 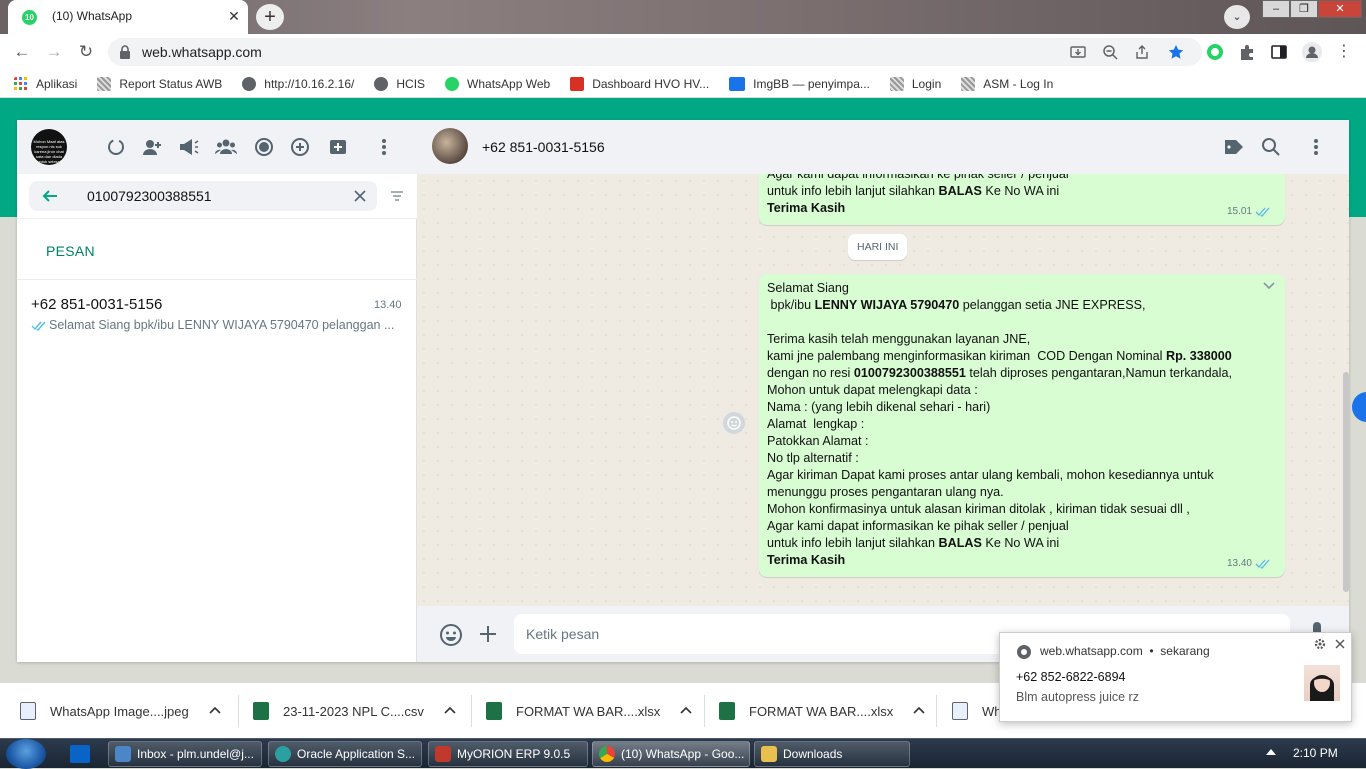 What do you see at coordinates (508, 754) in the screenshot?
I see `taskbar-item-myorion: MyORION ERP 9.0.5` at bounding box center [508, 754].